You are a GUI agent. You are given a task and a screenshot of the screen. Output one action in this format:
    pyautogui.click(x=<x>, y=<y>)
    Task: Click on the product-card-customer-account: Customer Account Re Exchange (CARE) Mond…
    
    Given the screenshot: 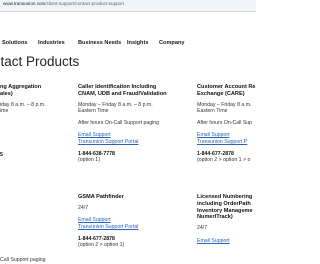 What is the action you would take?
    pyautogui.click(x=226, y=124)
    